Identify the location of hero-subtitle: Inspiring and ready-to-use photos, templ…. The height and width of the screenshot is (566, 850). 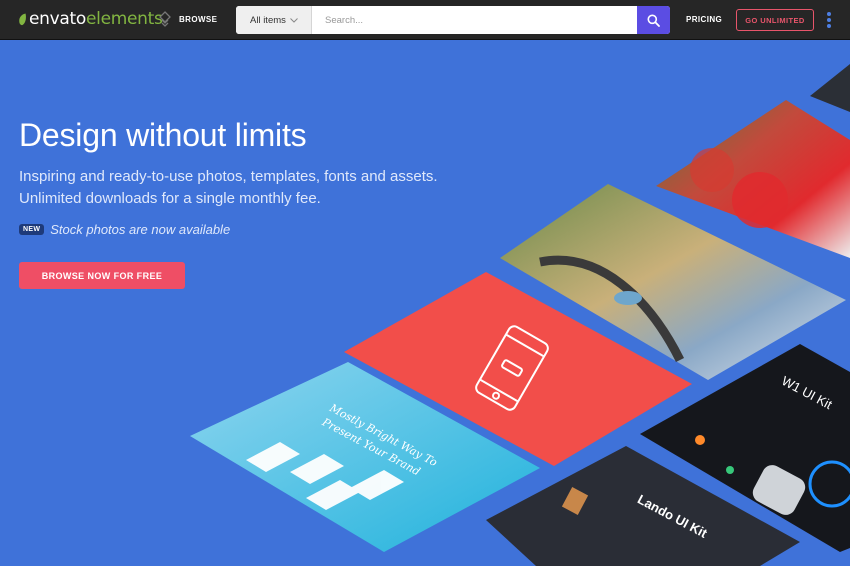
(228, 188).